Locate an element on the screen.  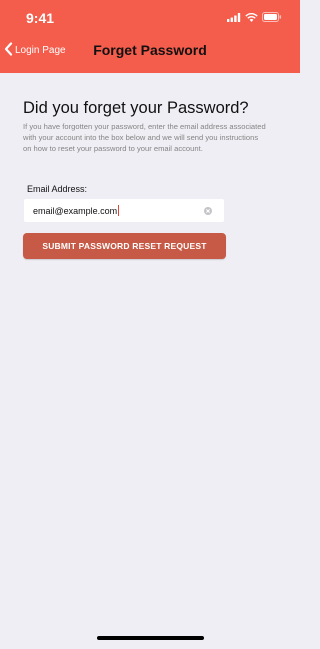
status-time: 9:41 is located at coordinates (40, 18).